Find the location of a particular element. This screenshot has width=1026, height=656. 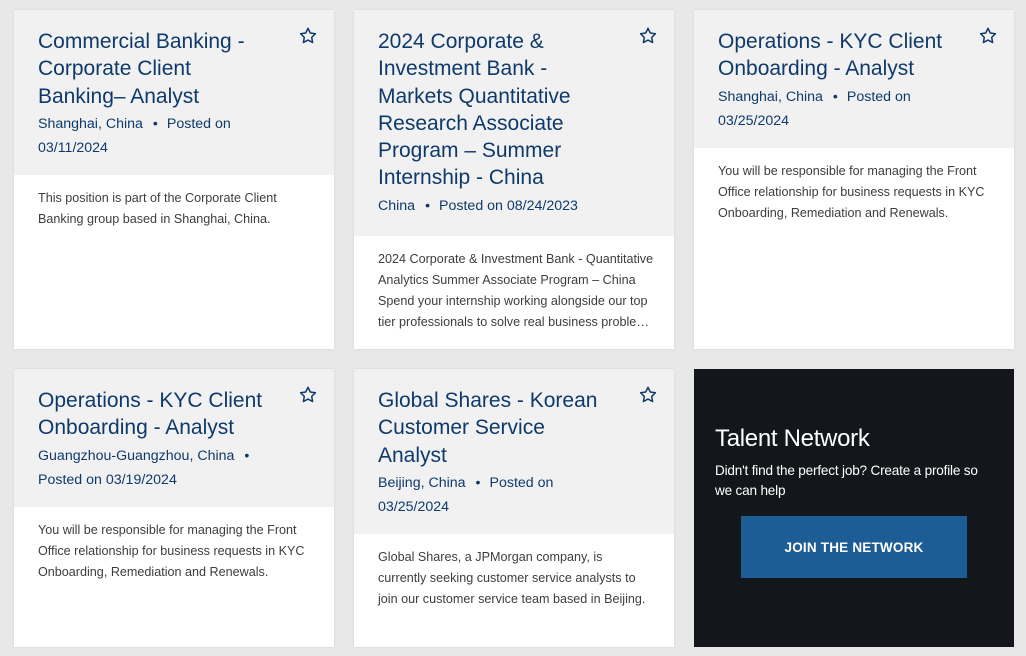

posted-date: 03/11/2024 is located at coordinates (73, 147).